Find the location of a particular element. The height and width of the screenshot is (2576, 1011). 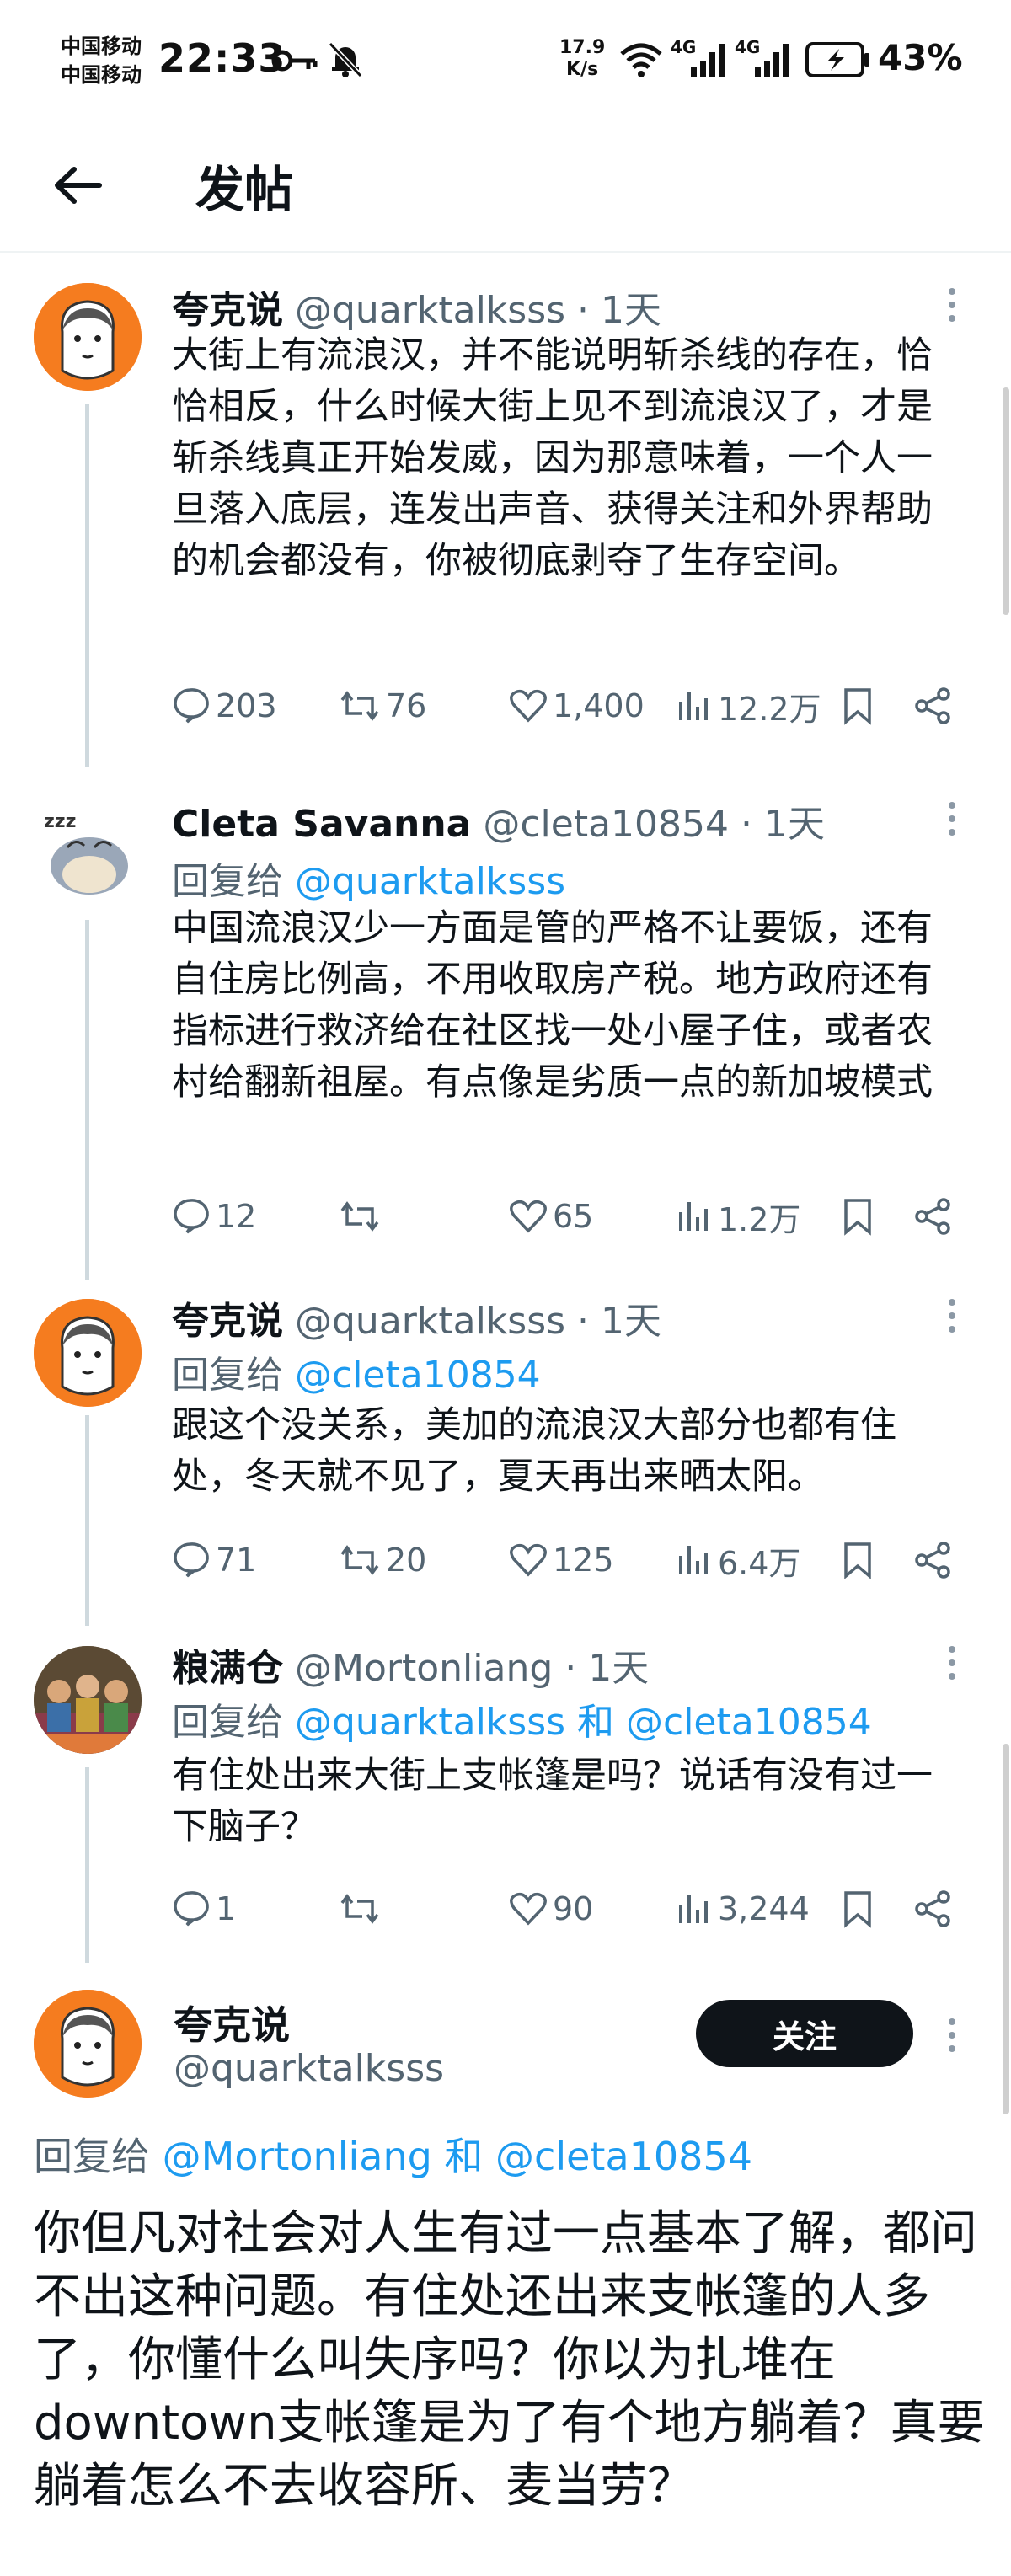

retweet-button: 20 is located at coordinates (382, 1560).